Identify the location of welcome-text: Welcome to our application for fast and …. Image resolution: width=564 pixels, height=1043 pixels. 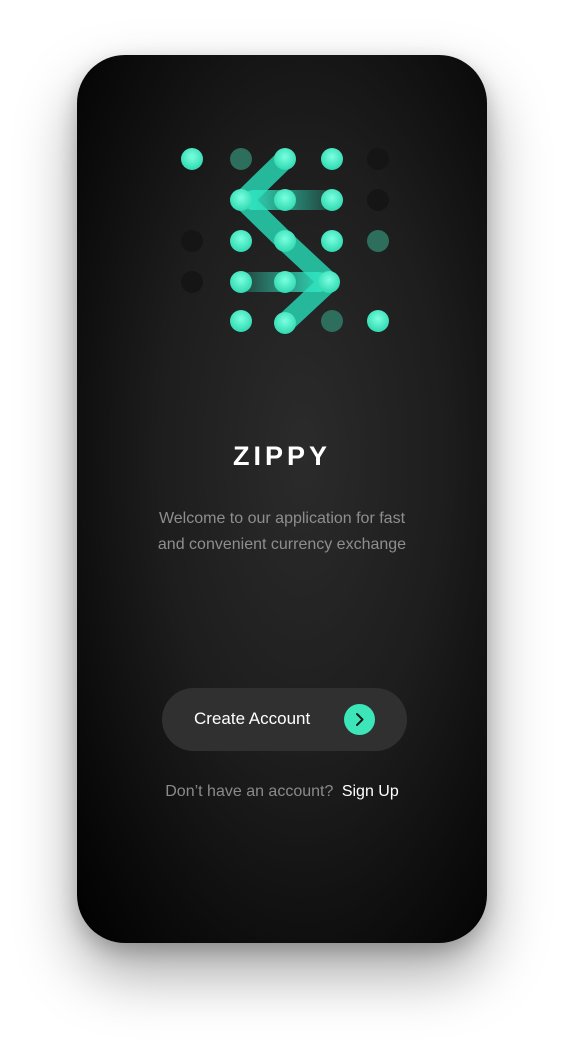
(282, 531).